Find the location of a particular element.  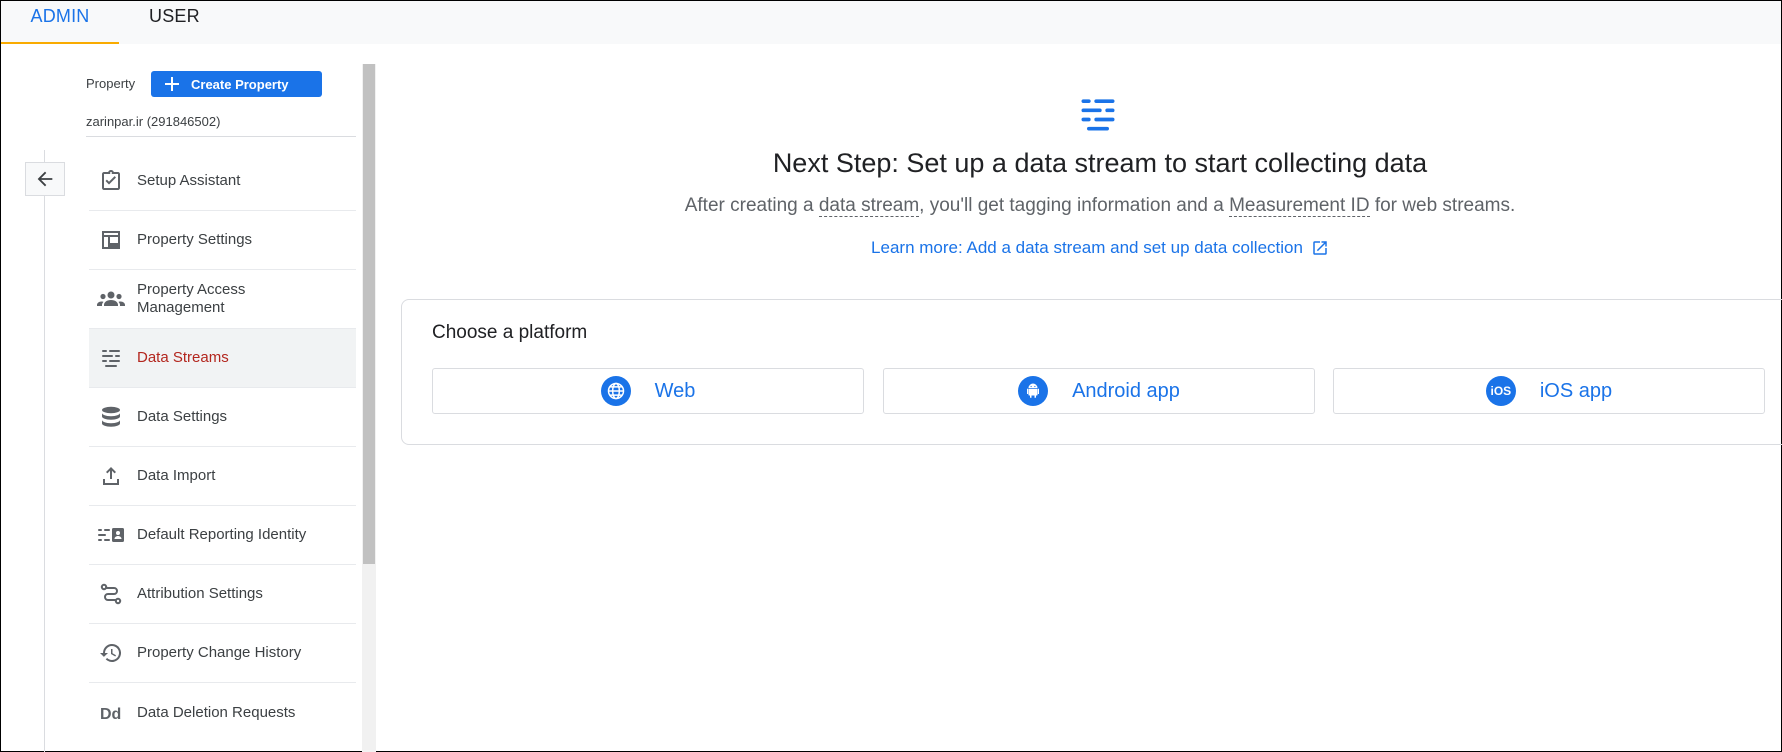

reporting-identity-icon is located at coordinates (111, 535).